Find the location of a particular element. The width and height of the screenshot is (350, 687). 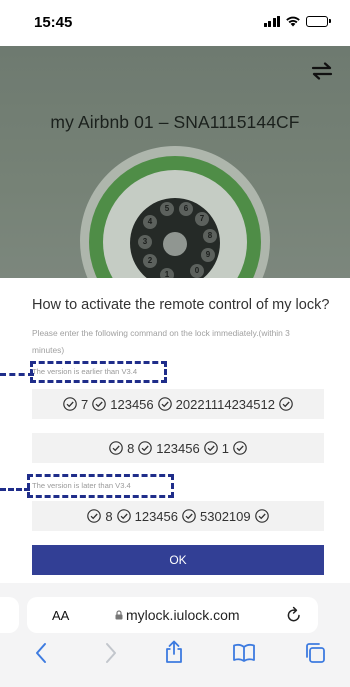

keypad-key: 4 is located at coordinates (150, 222).